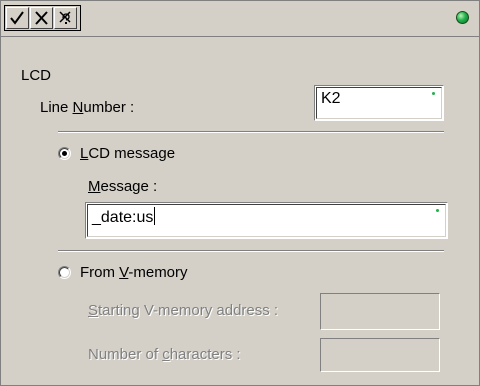 Image resolution: width=480 pixels, height=386 pixels. I want to click on from-vmemory-radio, so click(64, 272).